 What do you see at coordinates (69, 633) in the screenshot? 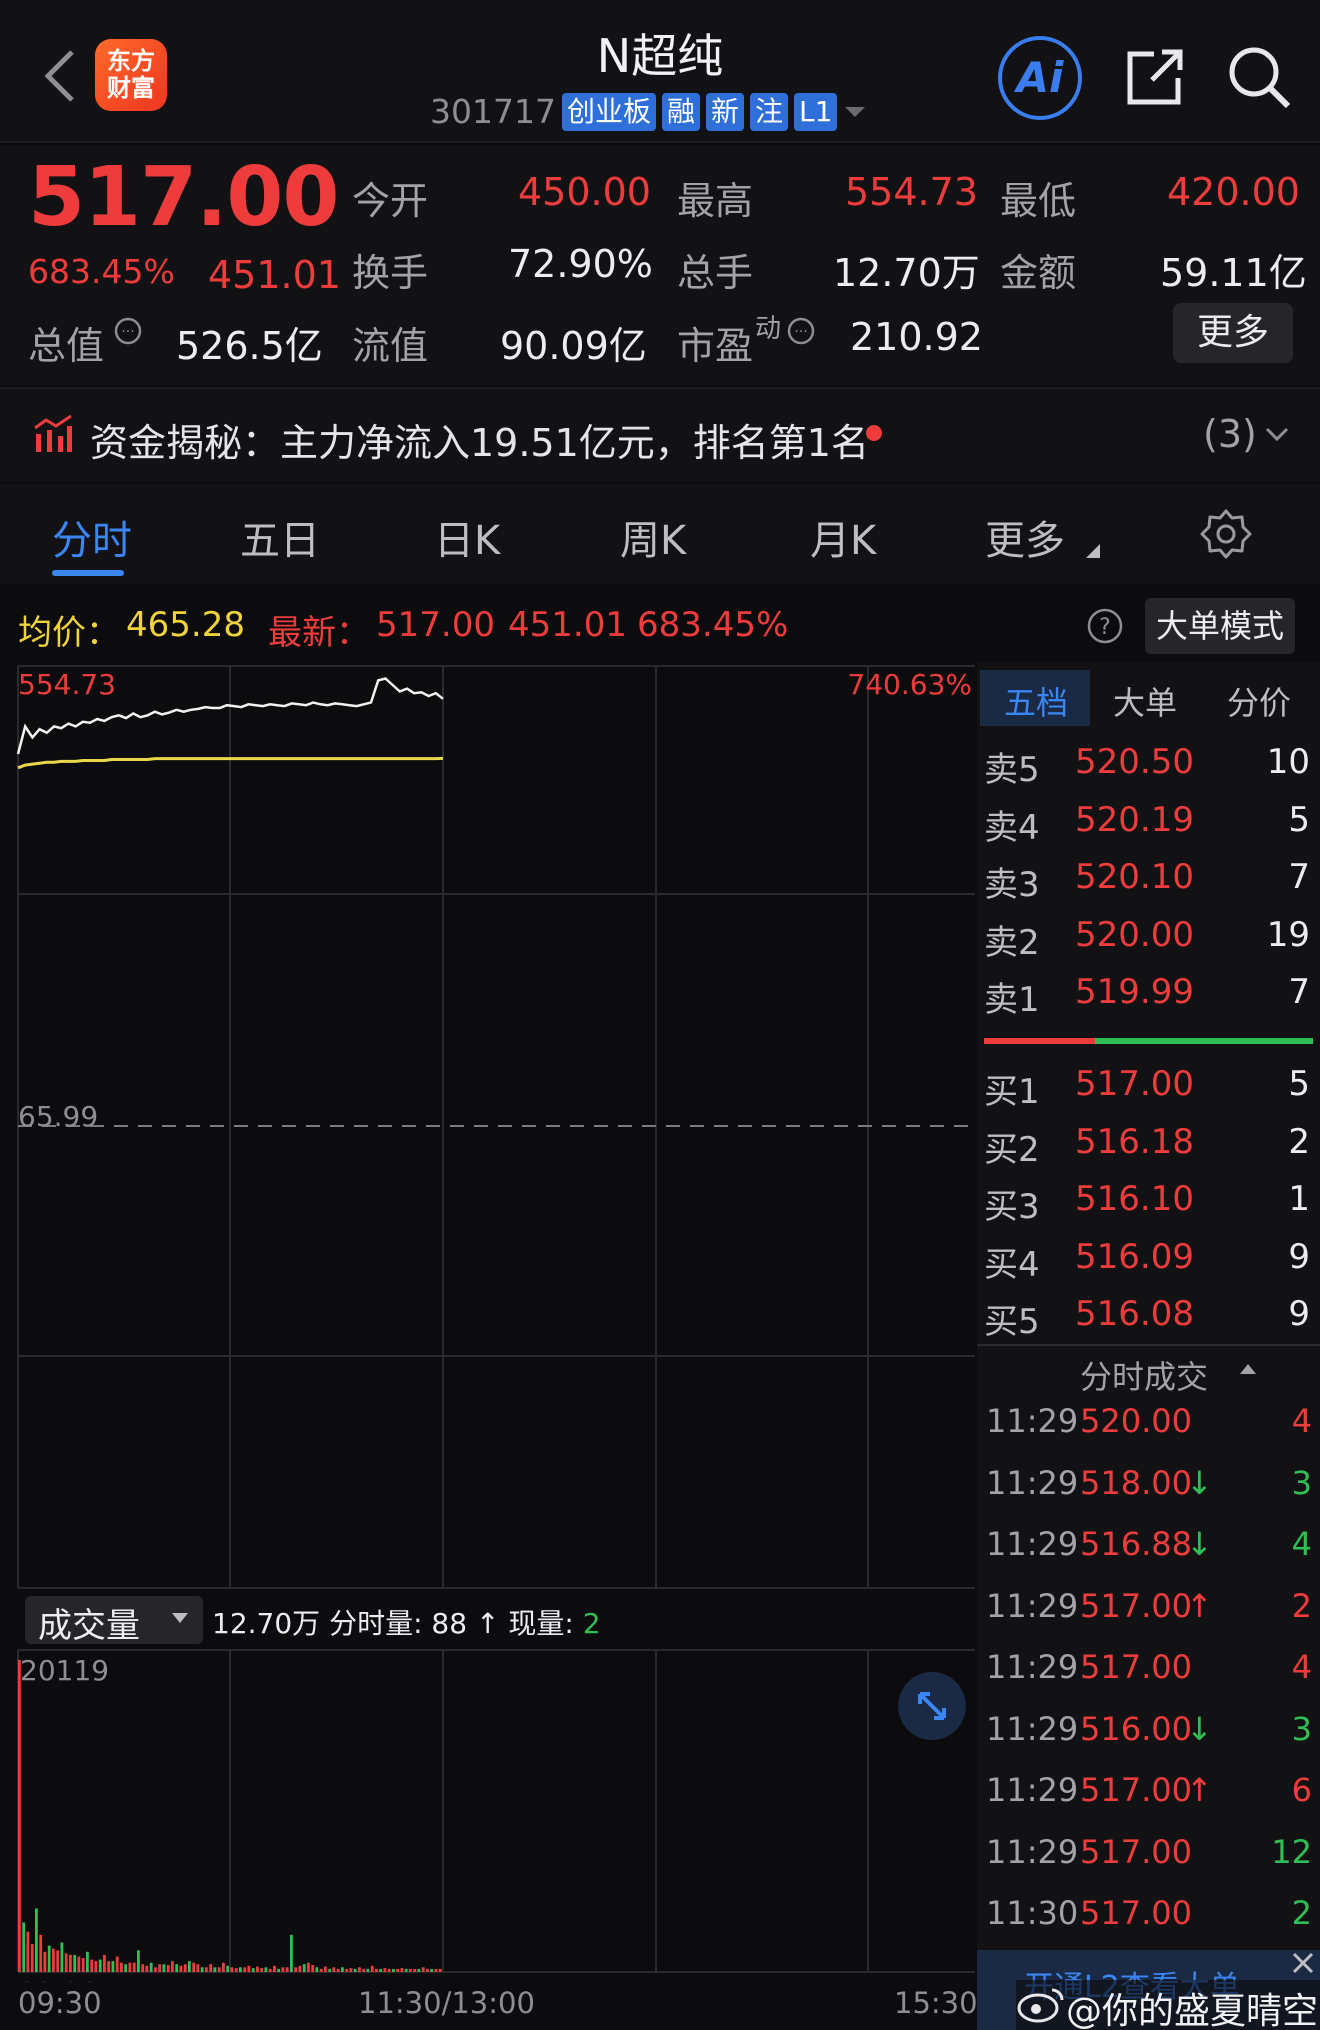
I see `avg-price-label: 均价：` at bounding box center [69, 633].